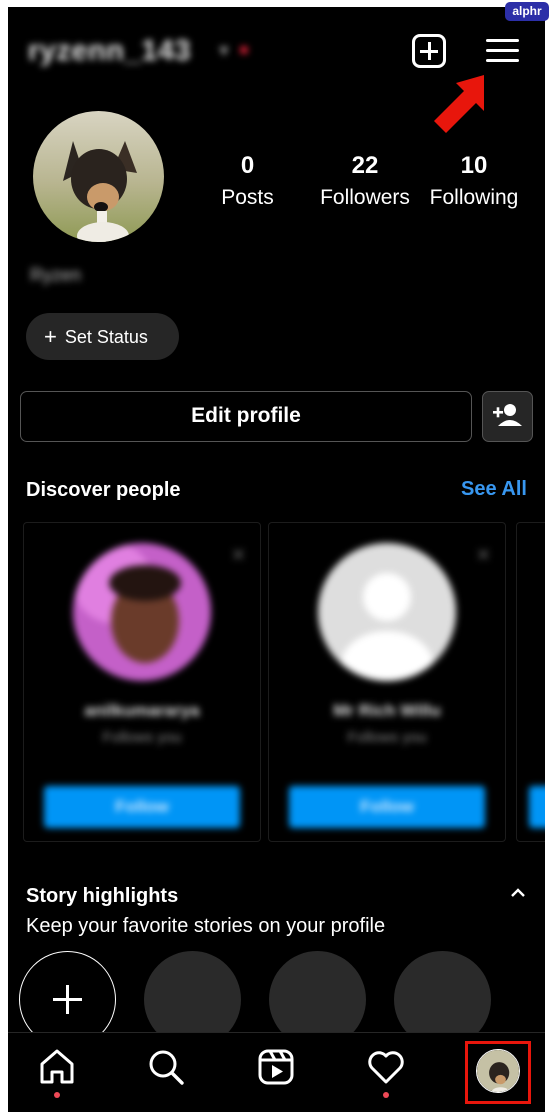 Image resolution: width=553 pixels, height=1120 pixels. I want to click on bottom-tab-bar, so click(276, 1072).